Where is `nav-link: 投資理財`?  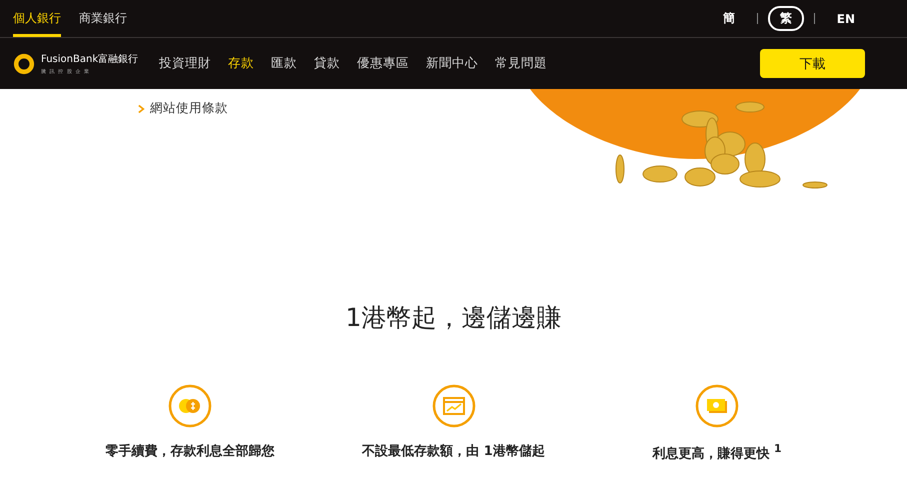 nav-link: 投資理財 is located at coordinates (185, 63).